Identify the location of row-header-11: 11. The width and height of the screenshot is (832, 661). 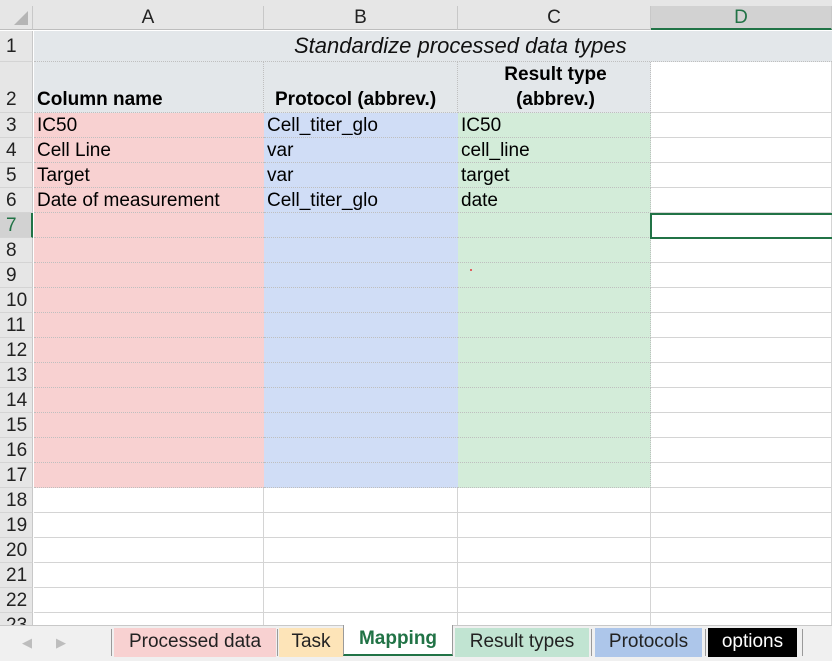
(16, 325).